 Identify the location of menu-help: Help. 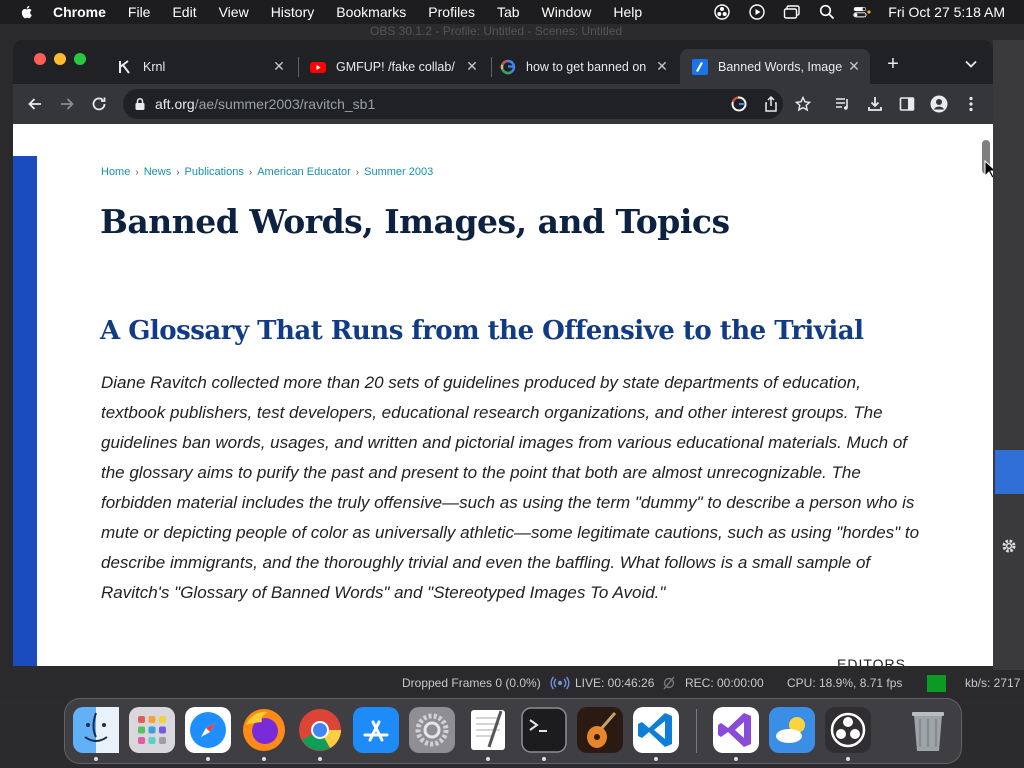
(627, 12).